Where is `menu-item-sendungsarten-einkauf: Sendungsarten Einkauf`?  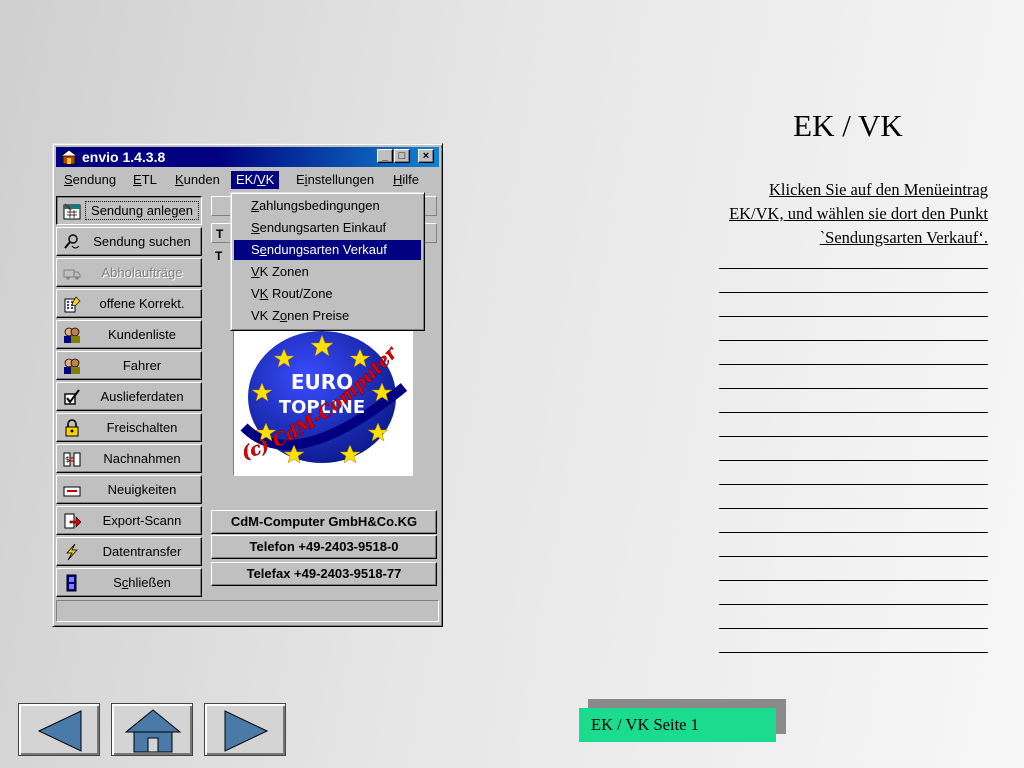
menu-item-sendungsarten-einkauf: Sendungsarten Einkauf is located at coordinates (327, 228).